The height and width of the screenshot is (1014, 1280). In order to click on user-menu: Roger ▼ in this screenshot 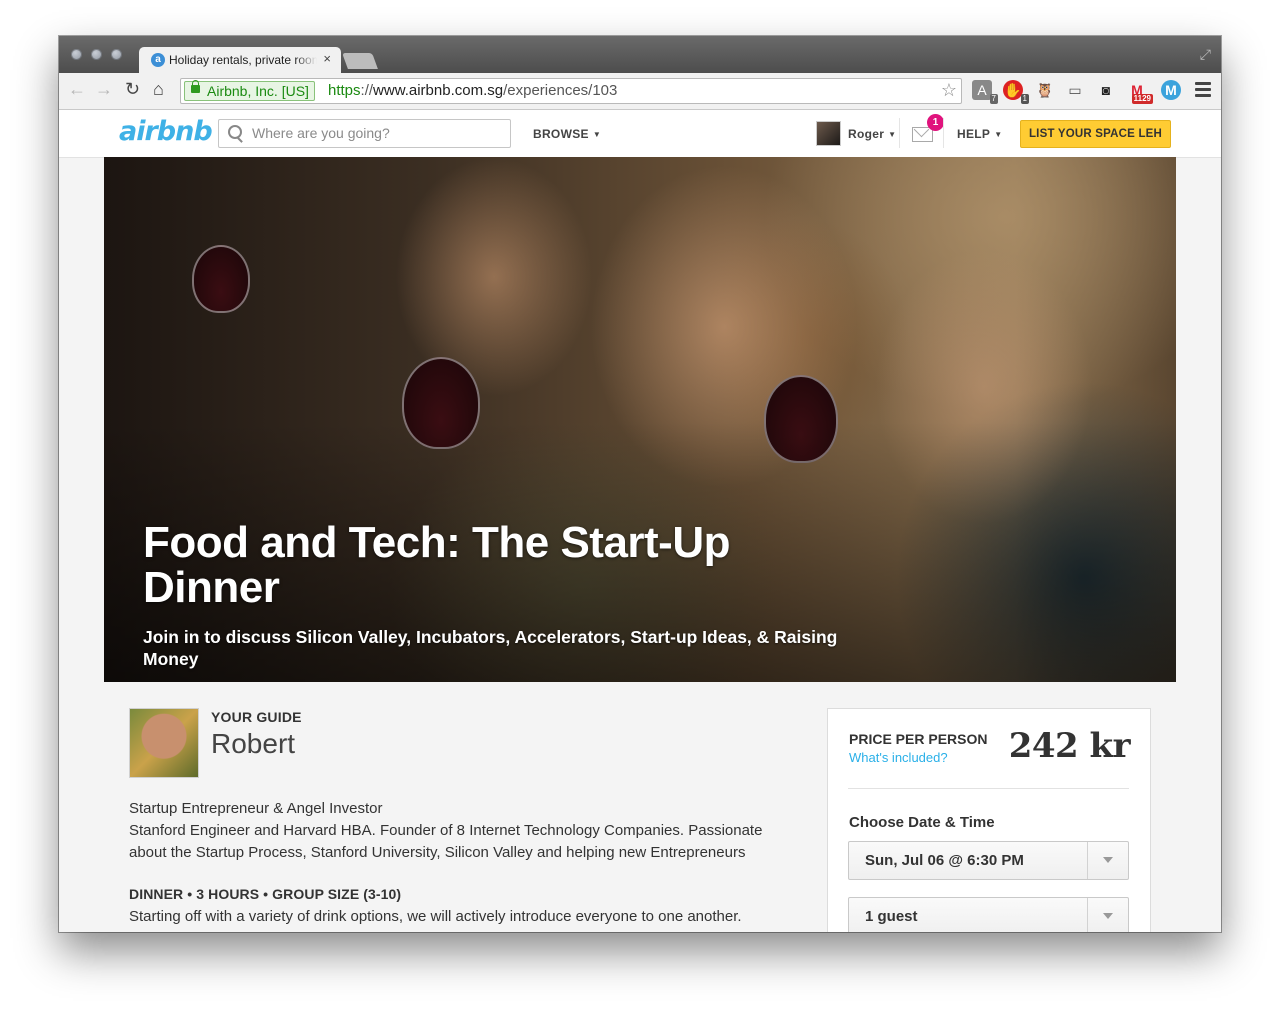, I will do `click(872, 134)`.